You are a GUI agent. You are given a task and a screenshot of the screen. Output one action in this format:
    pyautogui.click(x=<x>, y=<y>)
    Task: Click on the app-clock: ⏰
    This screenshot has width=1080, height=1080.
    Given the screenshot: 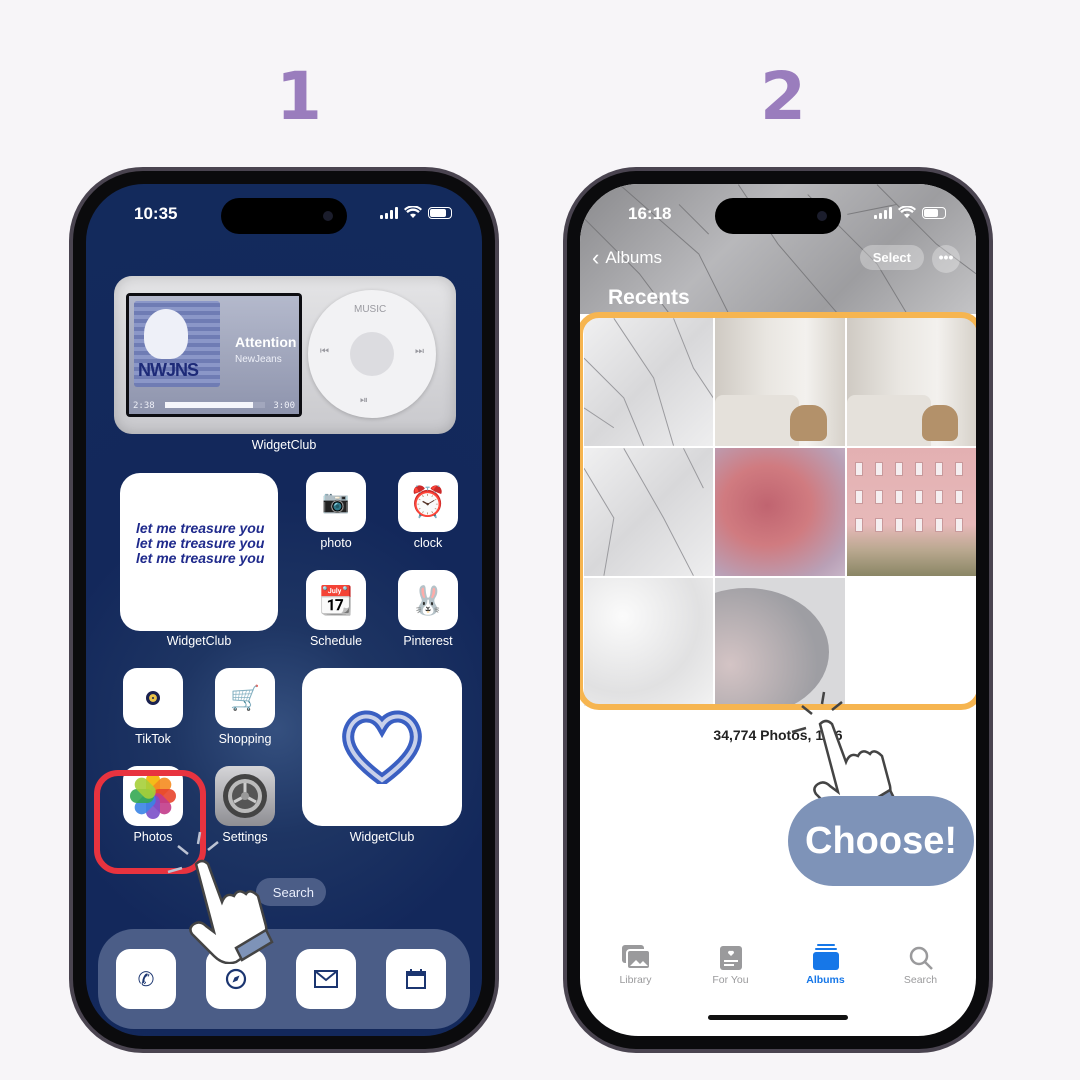 What is the action you would take?
    pyautogui.click(x=428, y=502)
    